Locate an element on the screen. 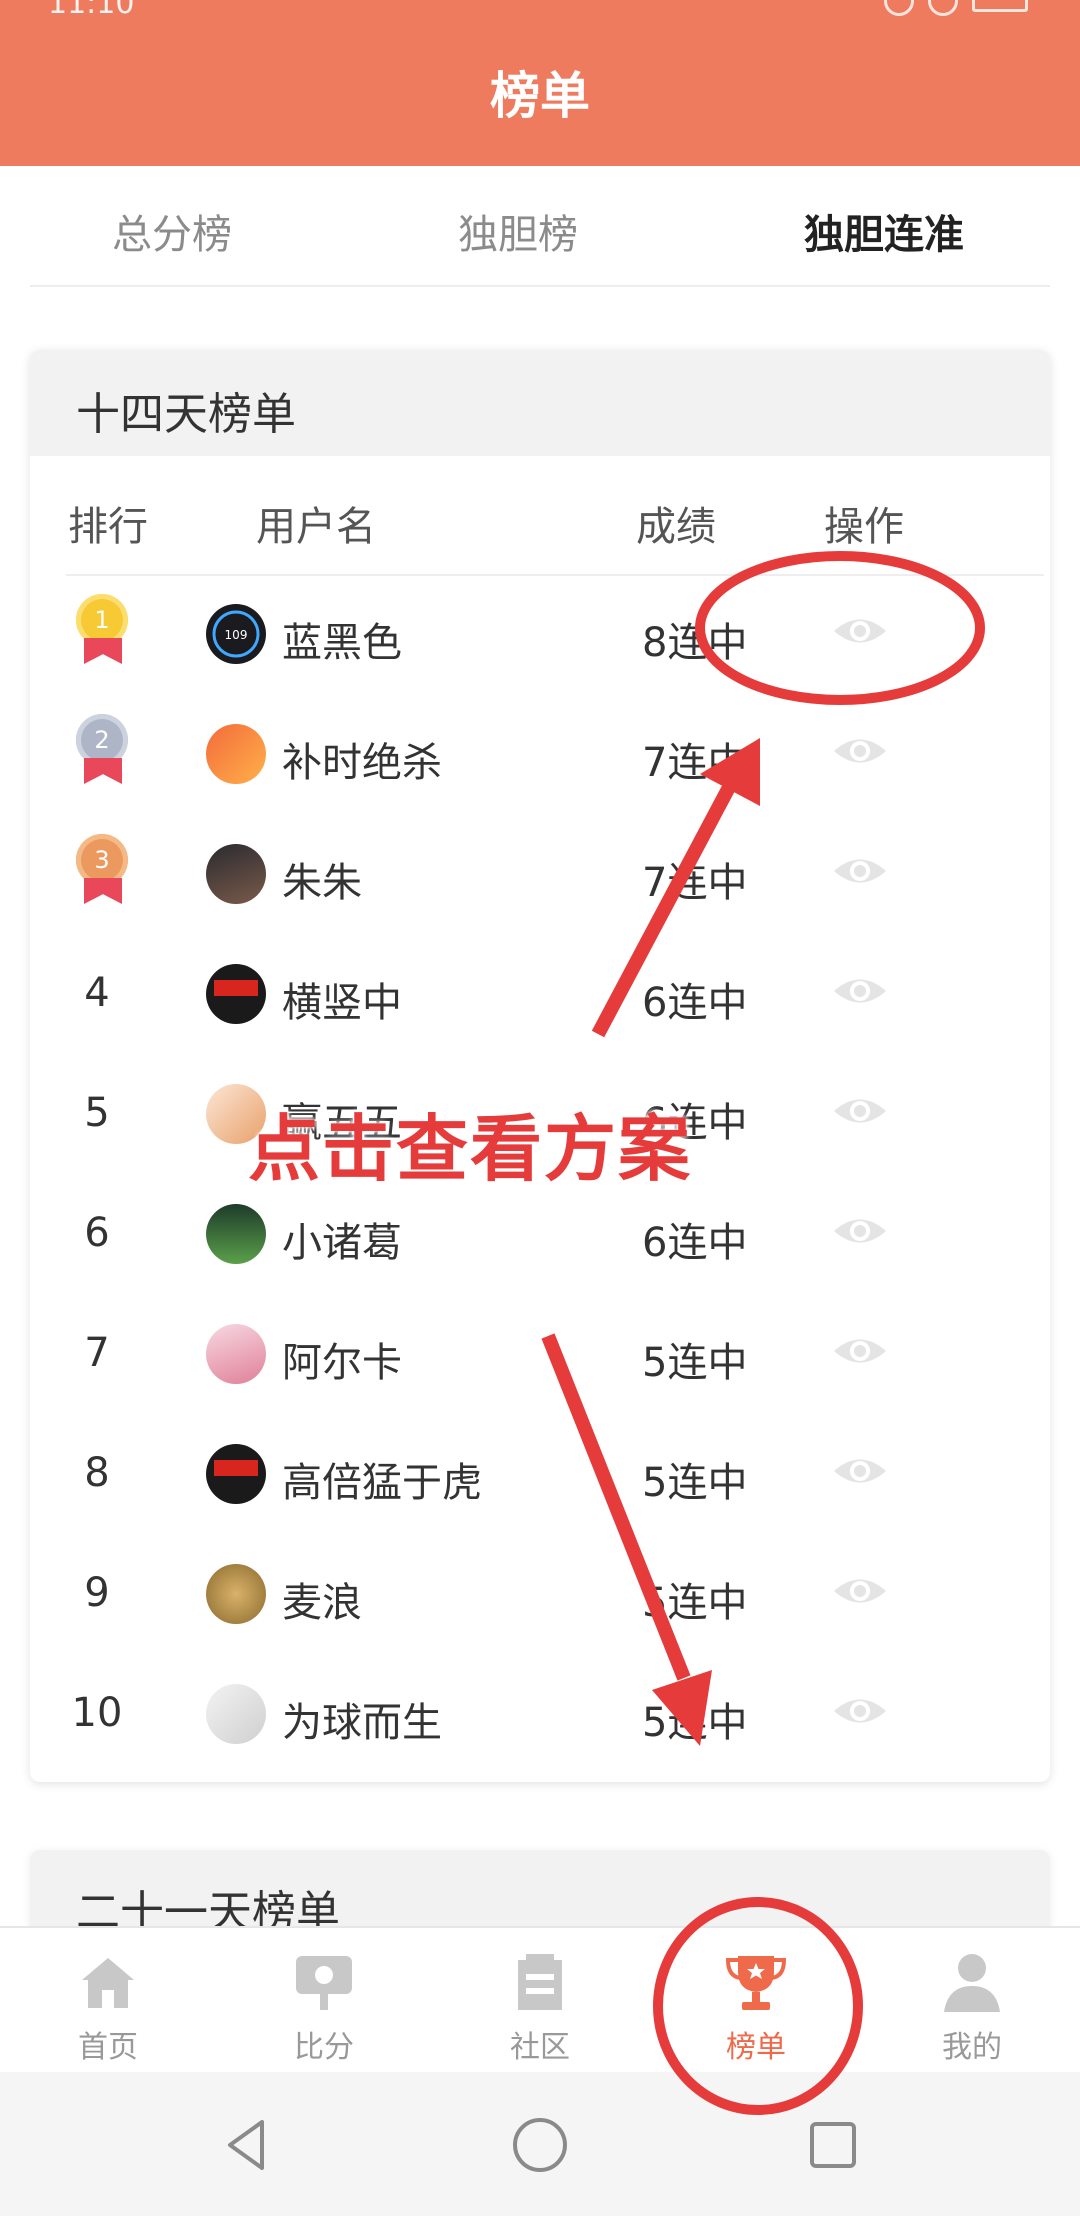 The image size is (1080, 2216). username: 横竖中 is located at coordinates (342, 999).